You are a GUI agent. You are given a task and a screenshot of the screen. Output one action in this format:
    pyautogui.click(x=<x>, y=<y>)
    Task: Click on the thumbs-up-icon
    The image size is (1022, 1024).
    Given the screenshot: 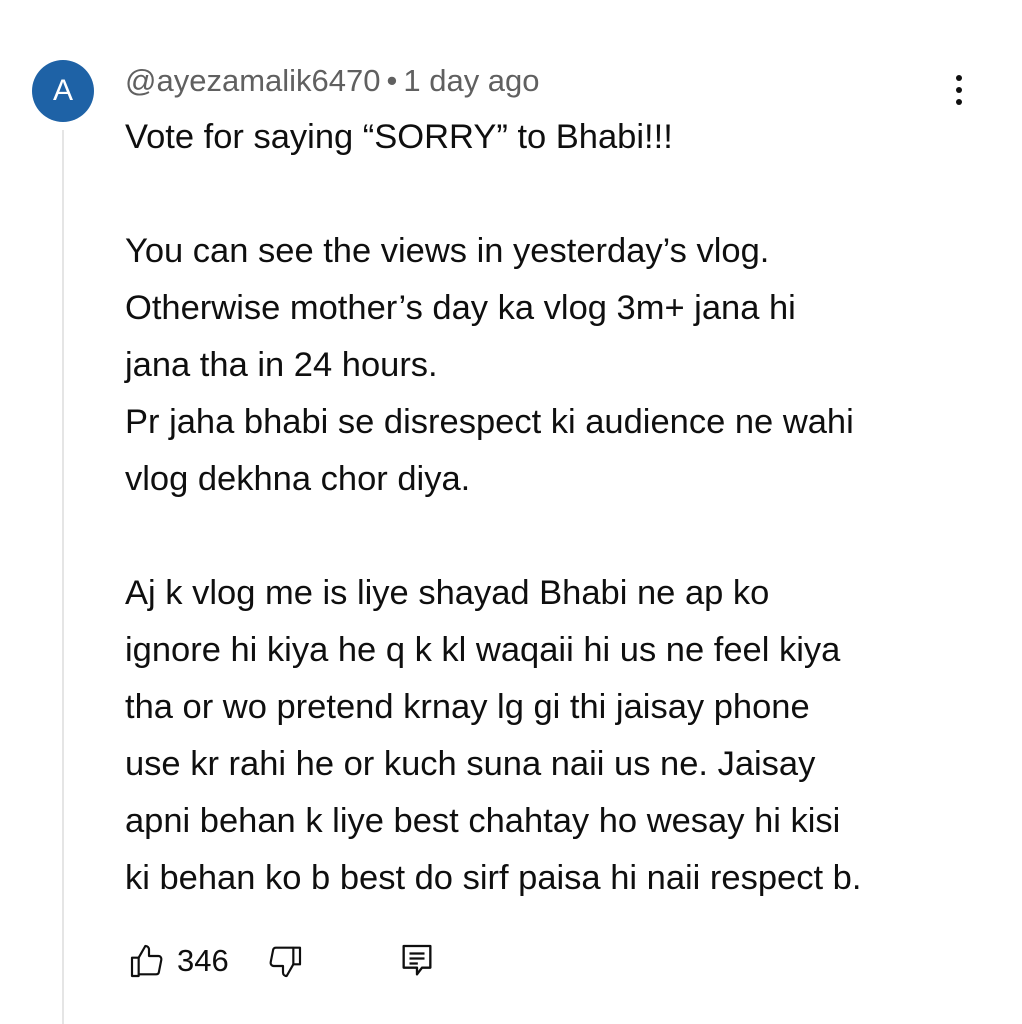 What is the action you would take?
    pyautogui.click(x=146, y=961)
    